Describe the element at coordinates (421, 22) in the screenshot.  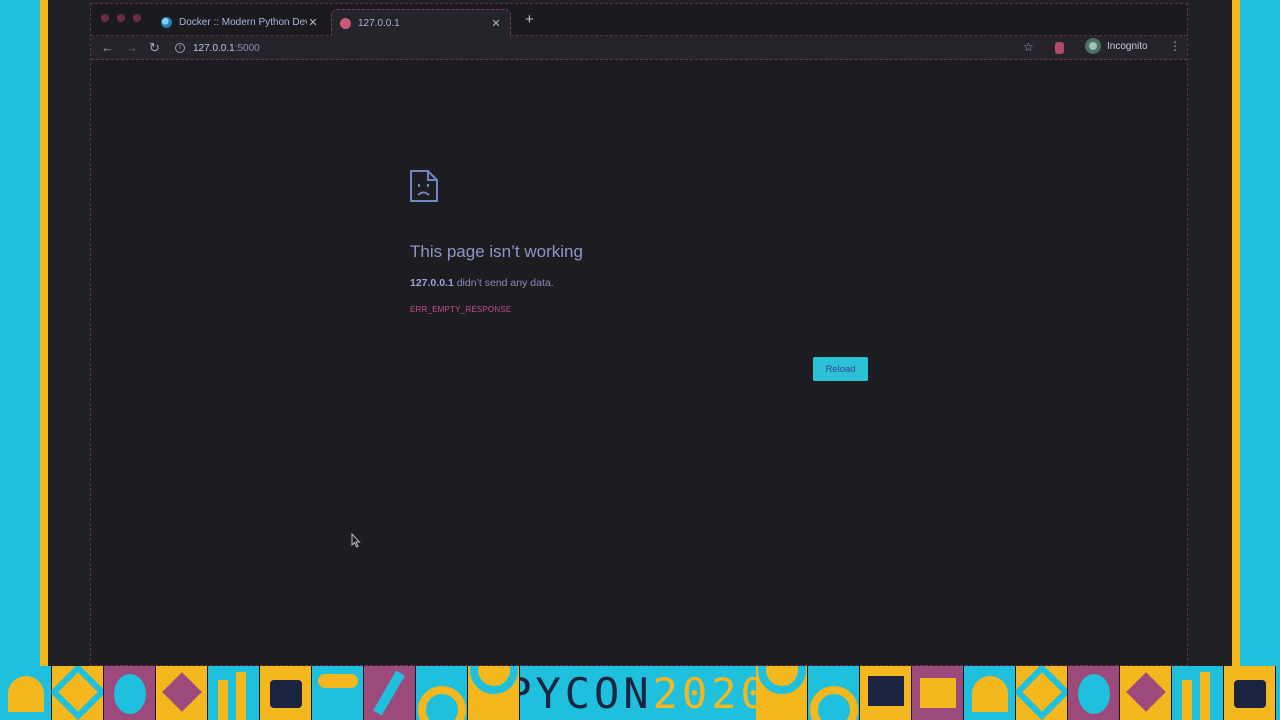
I see `tab-localhost: 127.0.0.1 ✕` at that location.